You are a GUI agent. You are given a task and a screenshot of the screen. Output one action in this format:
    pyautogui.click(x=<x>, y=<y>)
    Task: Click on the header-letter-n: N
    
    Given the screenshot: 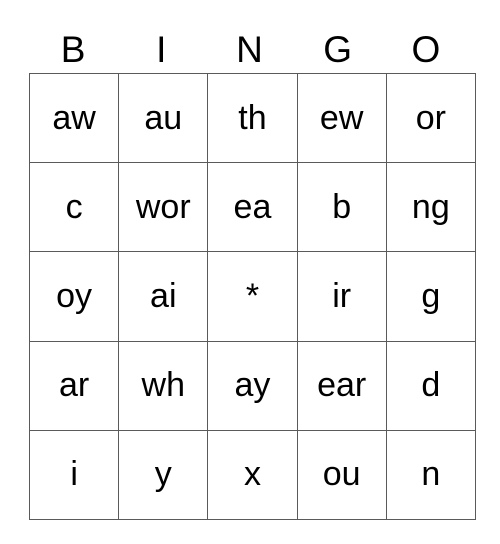 What is the action you would take?
    pyautogui.click(x=249, y=49)
    